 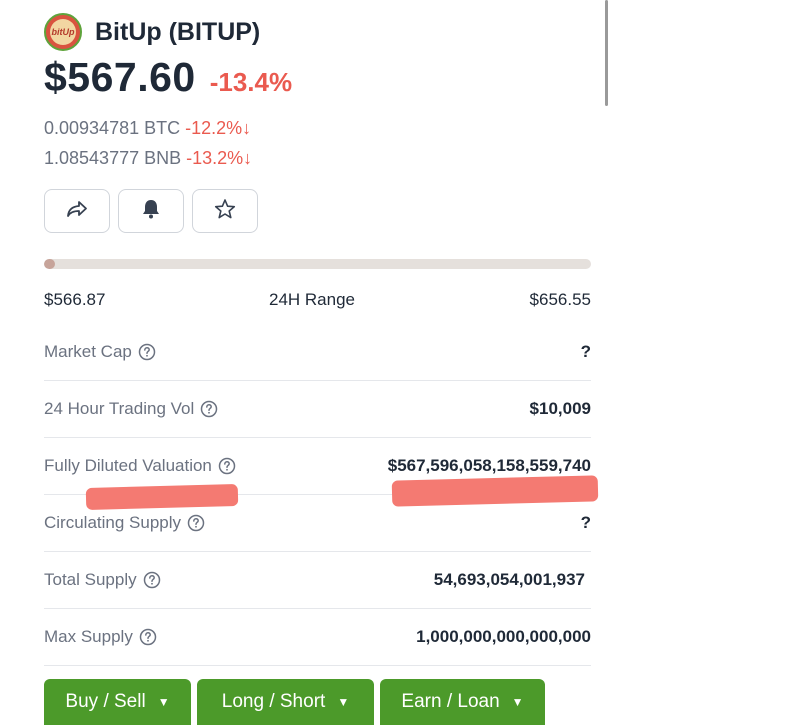 What do you see at coordinates (112, 128) in the screenshot?
I see `btc-value: 0.00934781 BTC` at bounding box center [112, 128].